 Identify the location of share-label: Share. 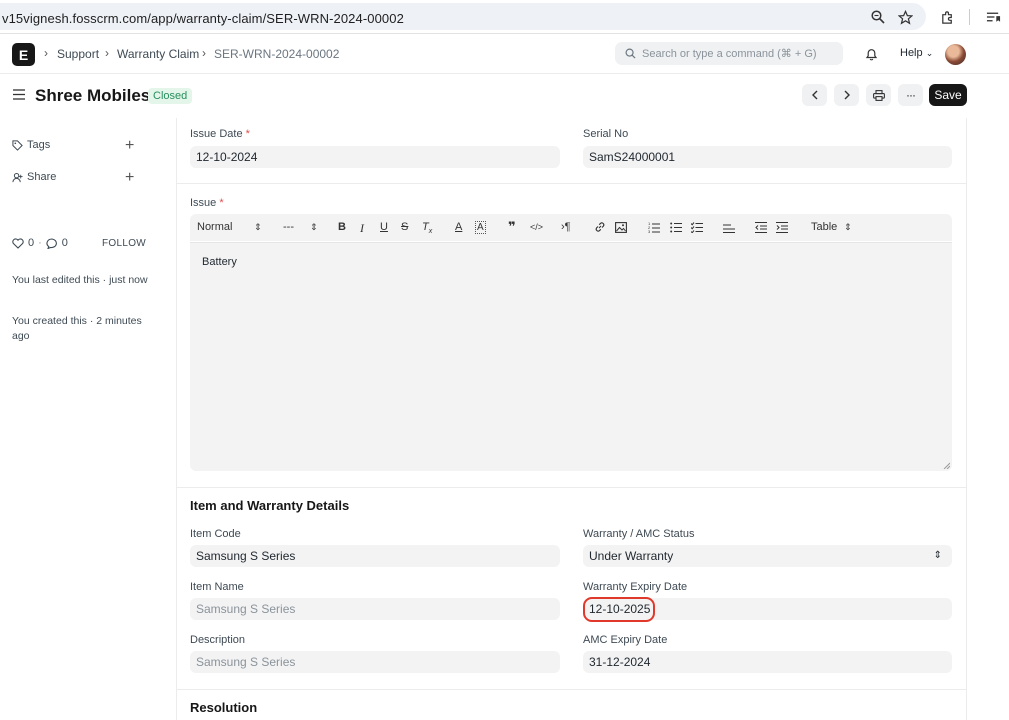
(42, 177).